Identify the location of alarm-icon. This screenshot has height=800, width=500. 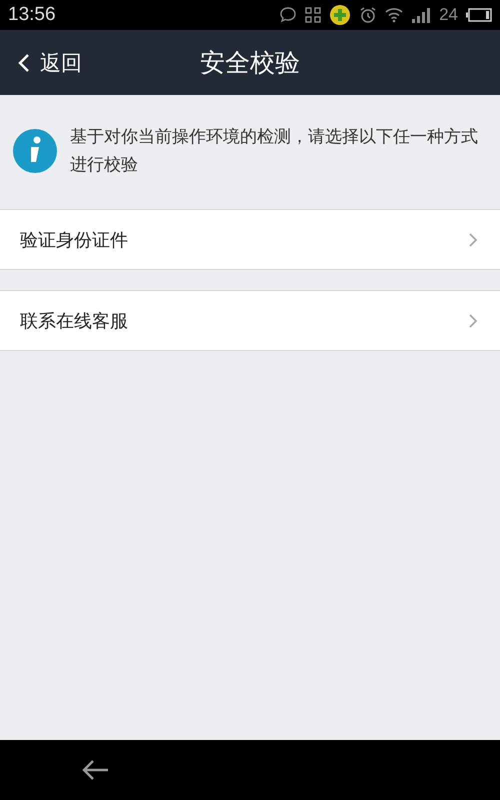
(368, 15).